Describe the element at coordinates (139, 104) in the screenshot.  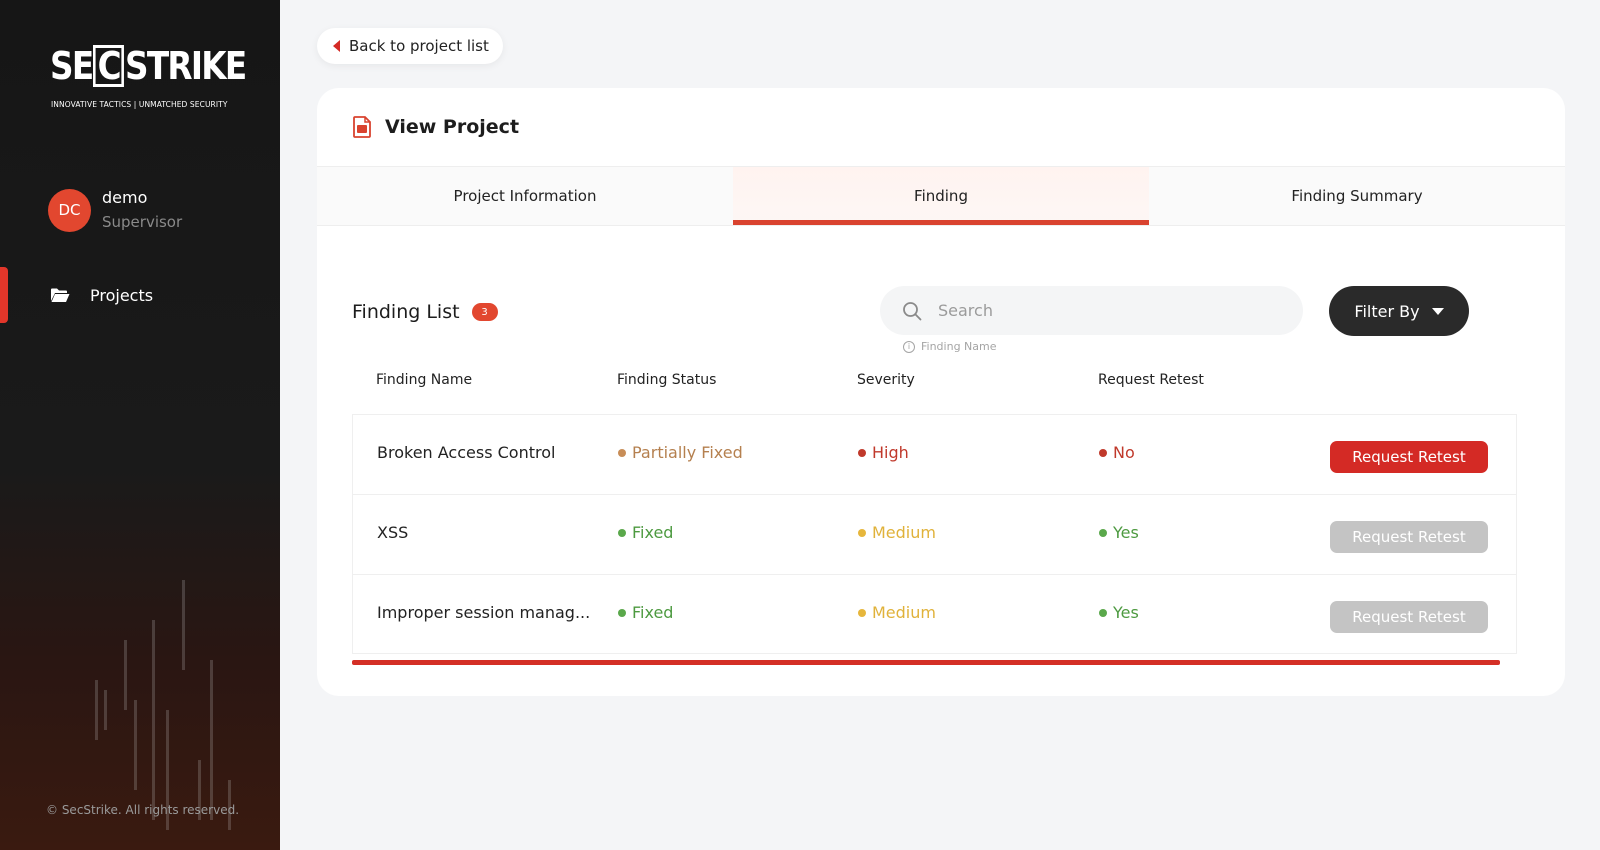
I see `logo-tagline: INNOVATIVE TACTICS | UNMATCHED SECURITY` at that location.